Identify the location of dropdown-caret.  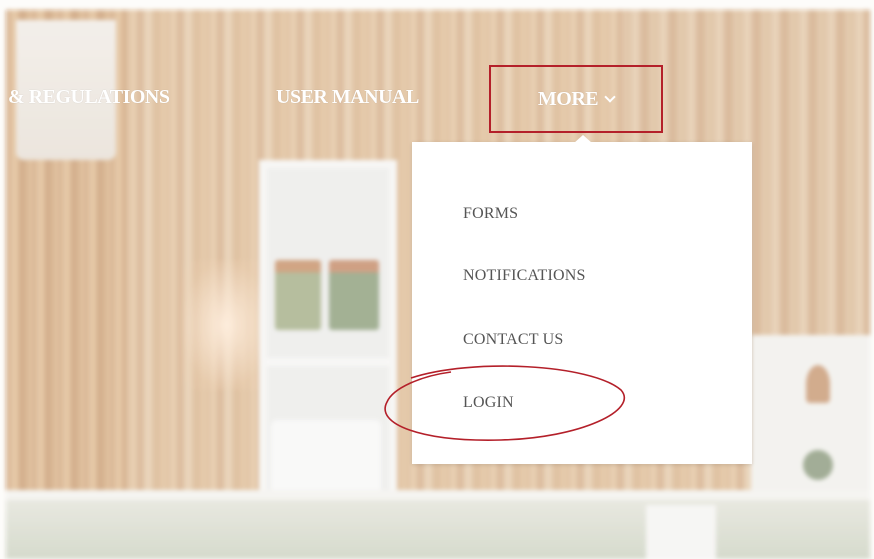
(583, 139).